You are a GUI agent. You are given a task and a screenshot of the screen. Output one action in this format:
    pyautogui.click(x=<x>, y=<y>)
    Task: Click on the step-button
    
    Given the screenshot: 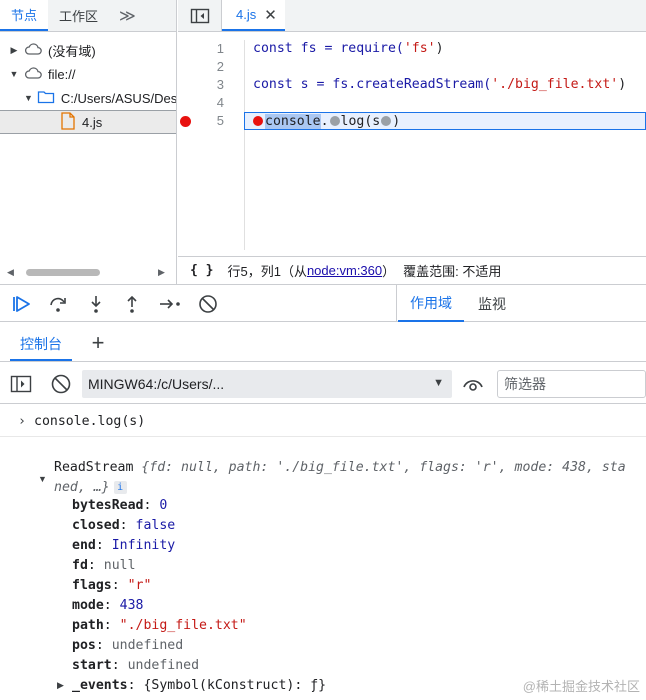 What is the action you would take?
    pyautogui.click(x=170, y=304)
    